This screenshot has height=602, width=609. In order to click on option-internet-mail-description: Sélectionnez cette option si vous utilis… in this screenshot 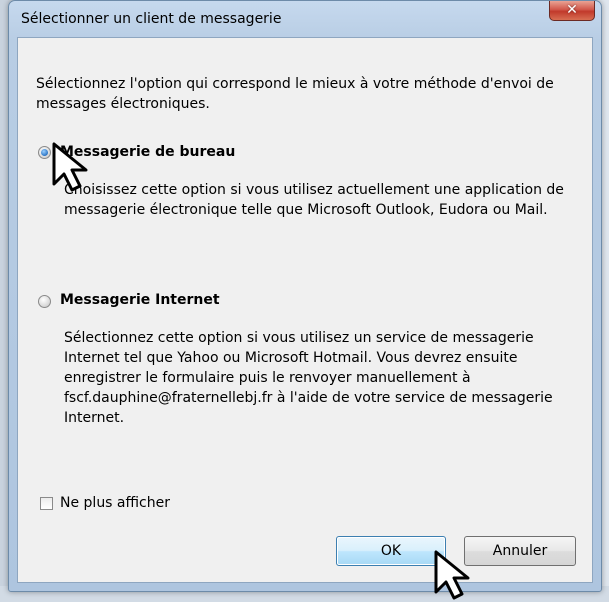, I will do `click(308, 378)`.